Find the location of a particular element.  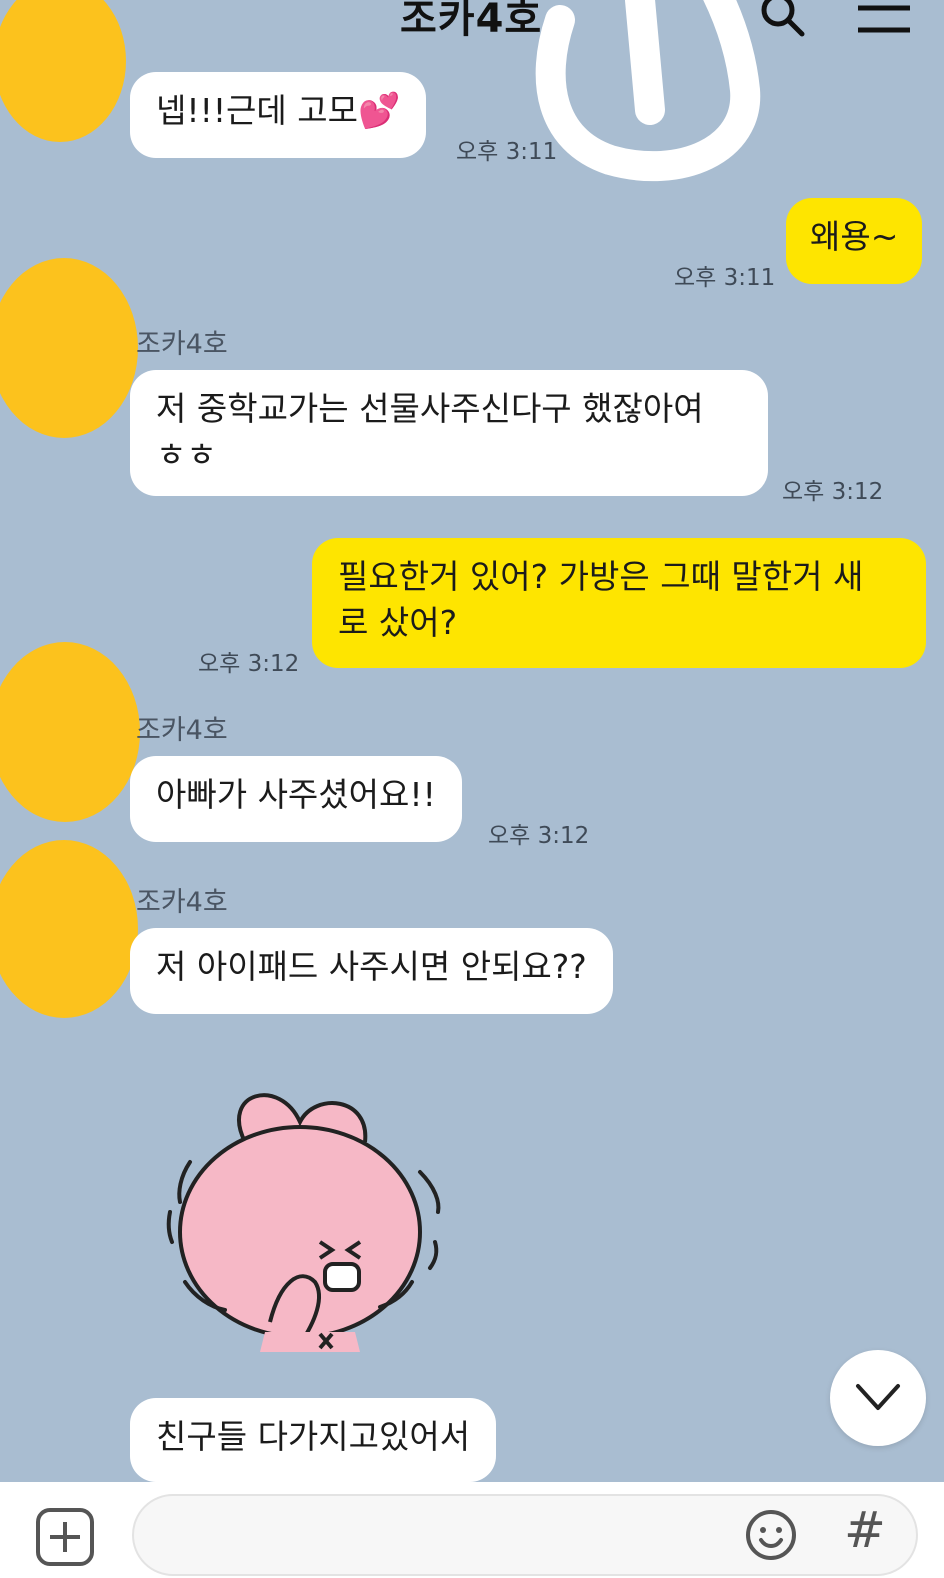

hashtag-button: # is located at coordinates (868, 1530).